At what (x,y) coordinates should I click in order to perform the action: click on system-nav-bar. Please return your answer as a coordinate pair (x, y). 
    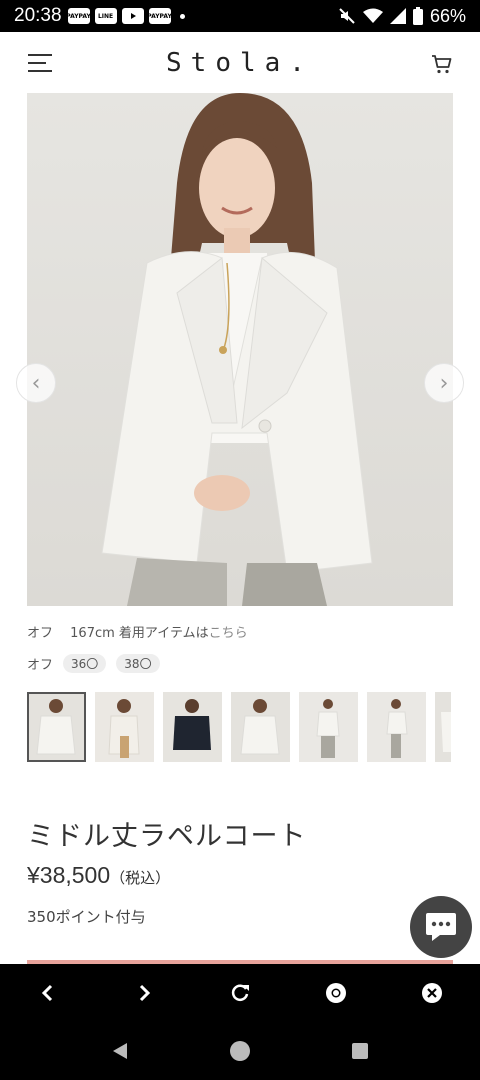
    Looking at the image, I should click on (240, 1051).